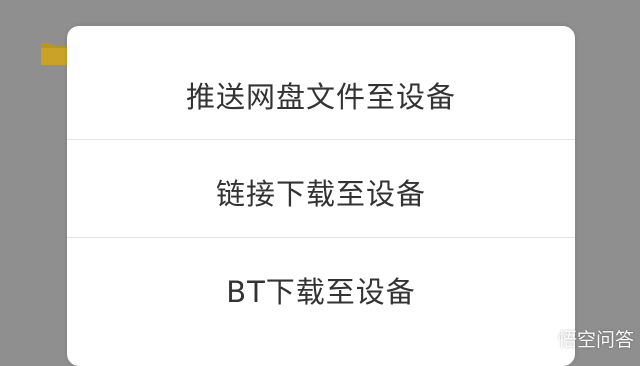 Image resolution: width=640 pixels, height=366 pixels. I want to click on folder-icon, so click(55, 53).